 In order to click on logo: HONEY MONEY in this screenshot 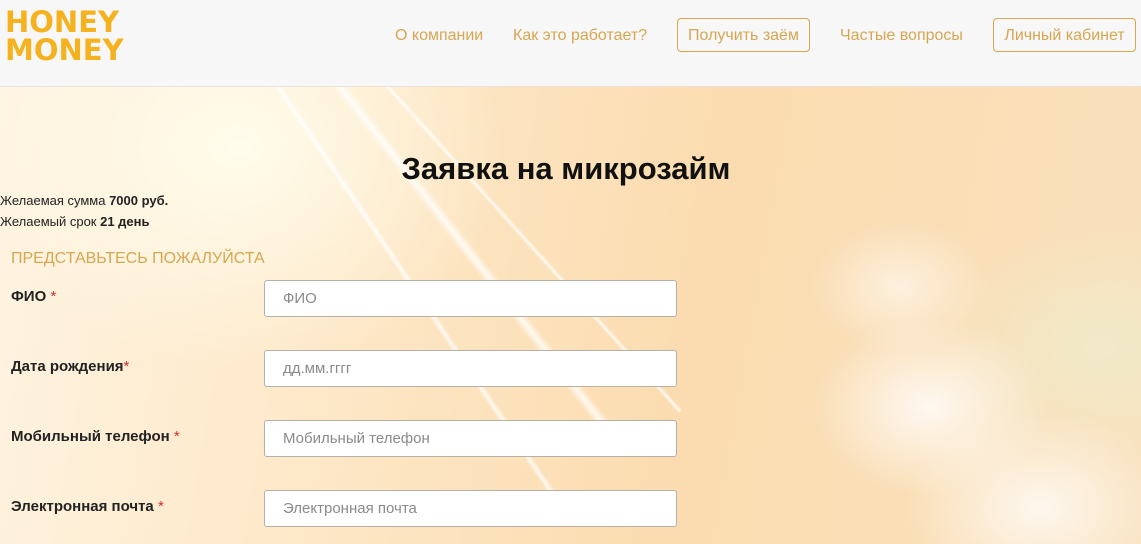, I will do `click(64, 36)`.